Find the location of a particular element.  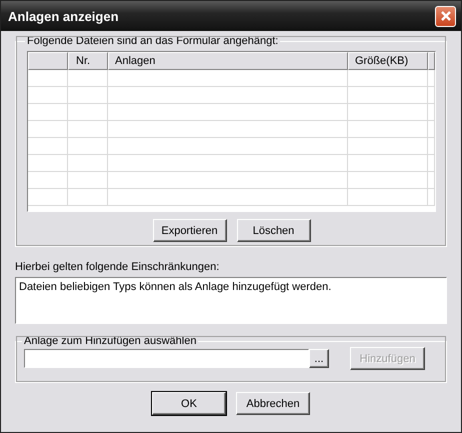

close-icon is located at coordinates (446, 16).